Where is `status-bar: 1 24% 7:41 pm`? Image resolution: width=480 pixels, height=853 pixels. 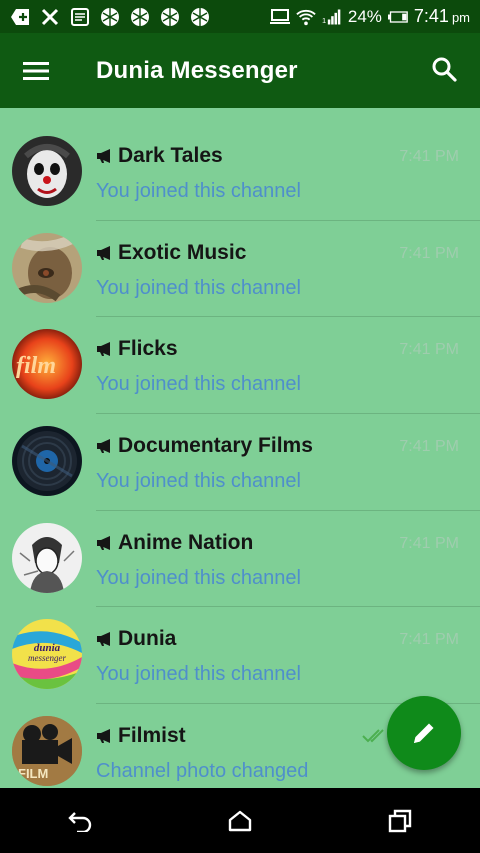 status-bar: 1 24% 7:41 pm is located at coordinates (240, 16).